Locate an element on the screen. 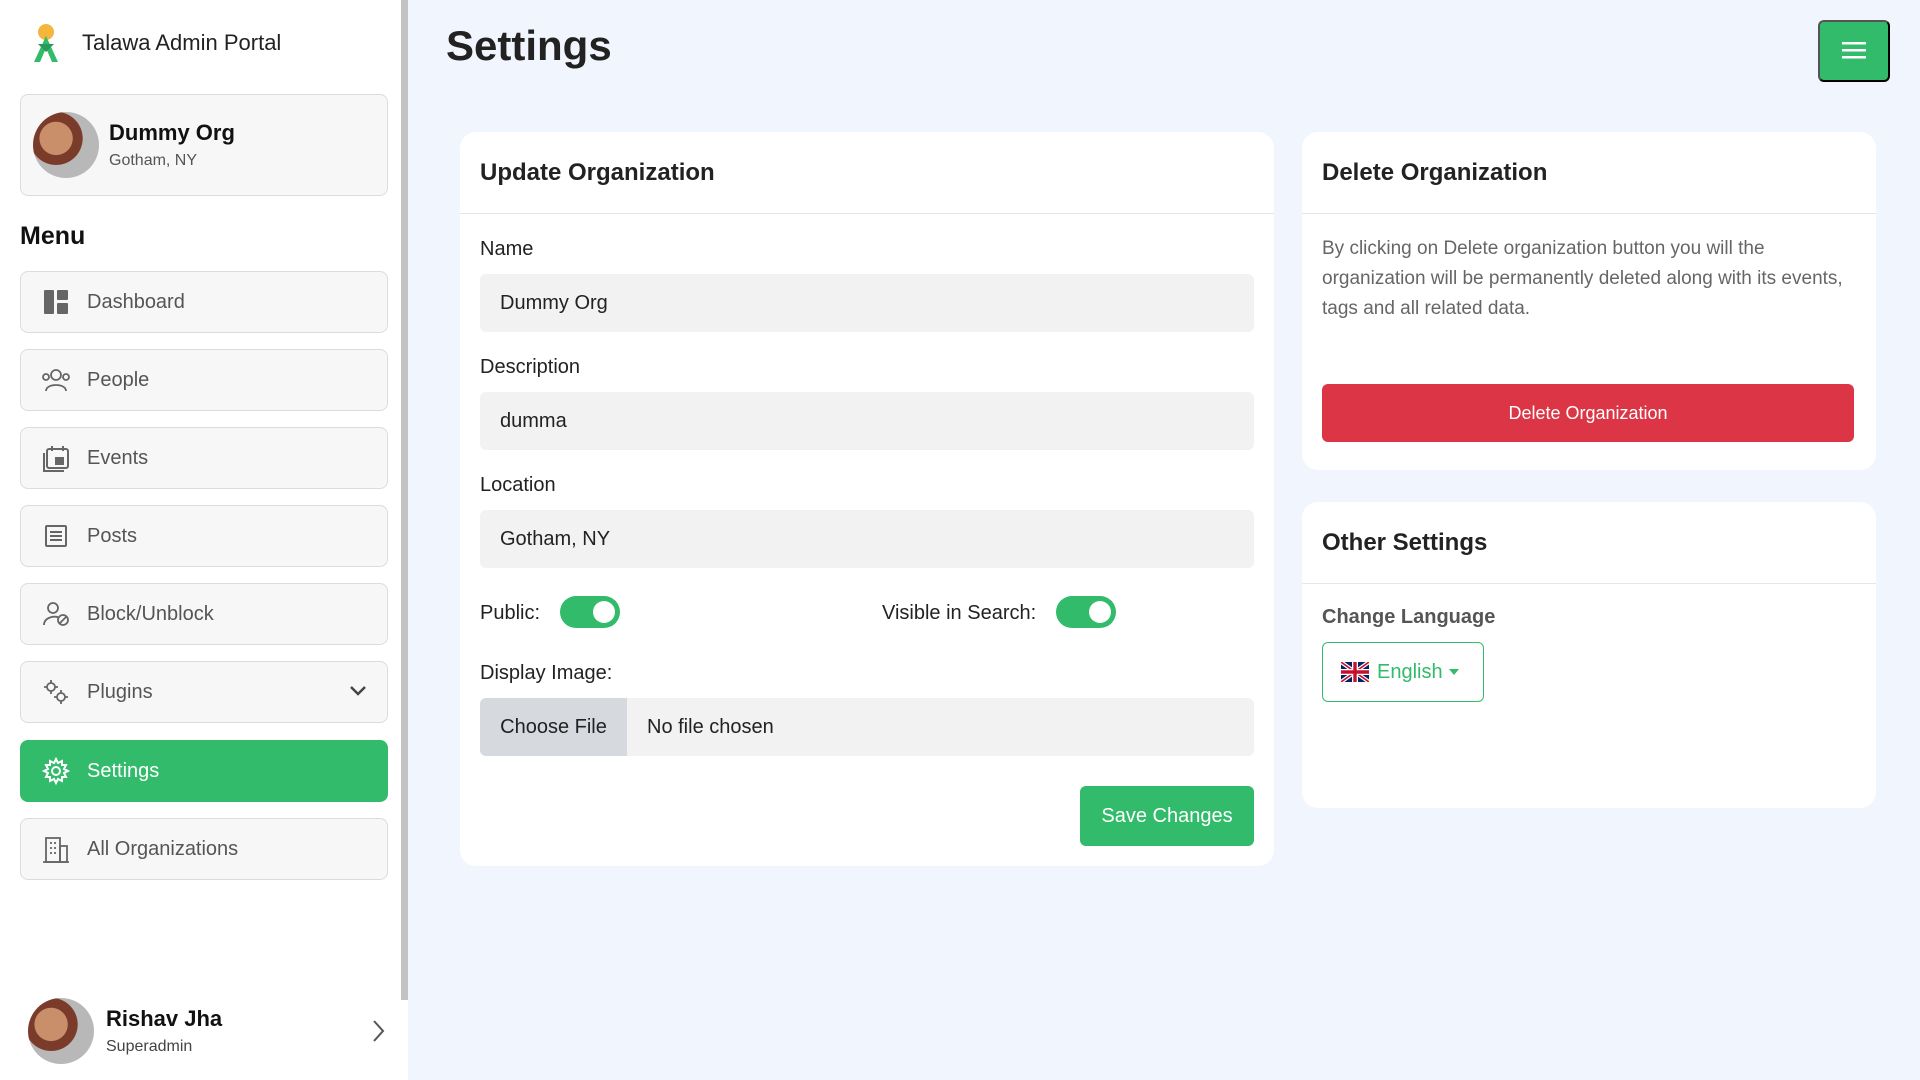 The image size is (1920, 1080). sidebar-item-label: People is located at coordinates (118, 379).